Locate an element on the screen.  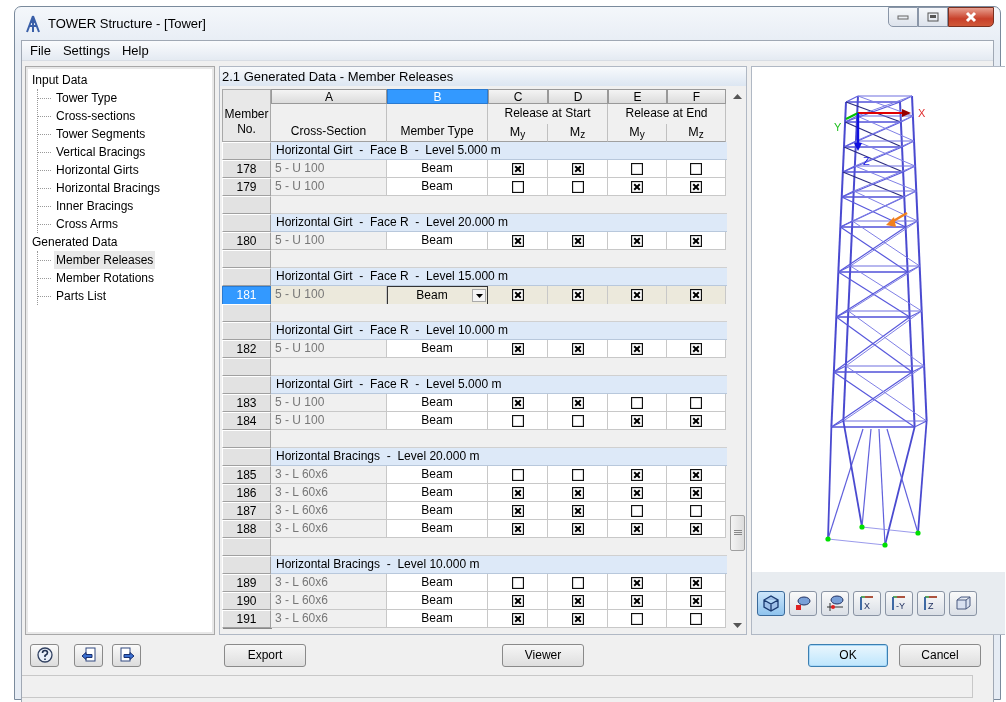
row-number: 180 is located at coordinates (246, 241).